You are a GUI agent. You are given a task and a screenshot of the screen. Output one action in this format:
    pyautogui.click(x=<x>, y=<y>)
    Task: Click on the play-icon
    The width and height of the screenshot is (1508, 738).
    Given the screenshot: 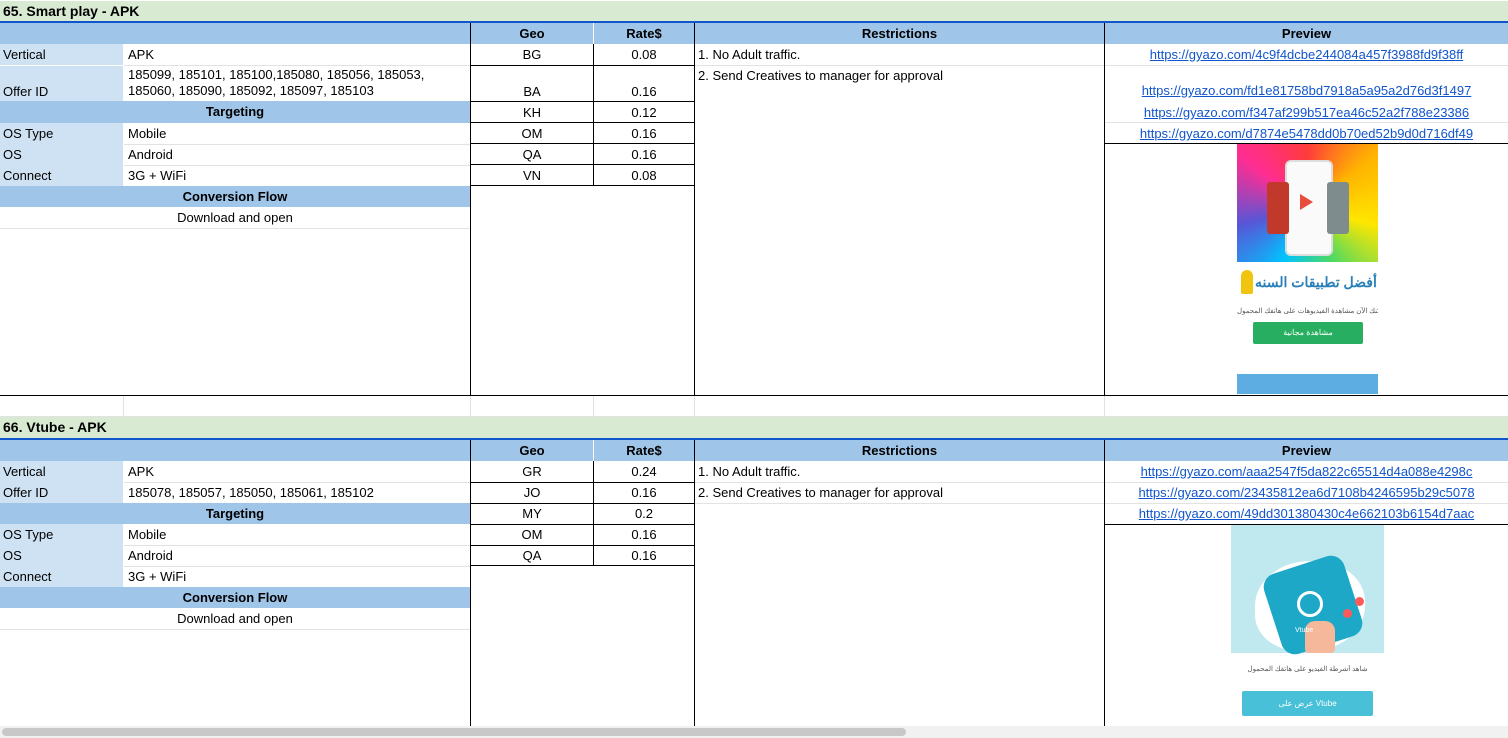 What is the action you would take?
    pyautogui.click(x=1306, y=202)
    